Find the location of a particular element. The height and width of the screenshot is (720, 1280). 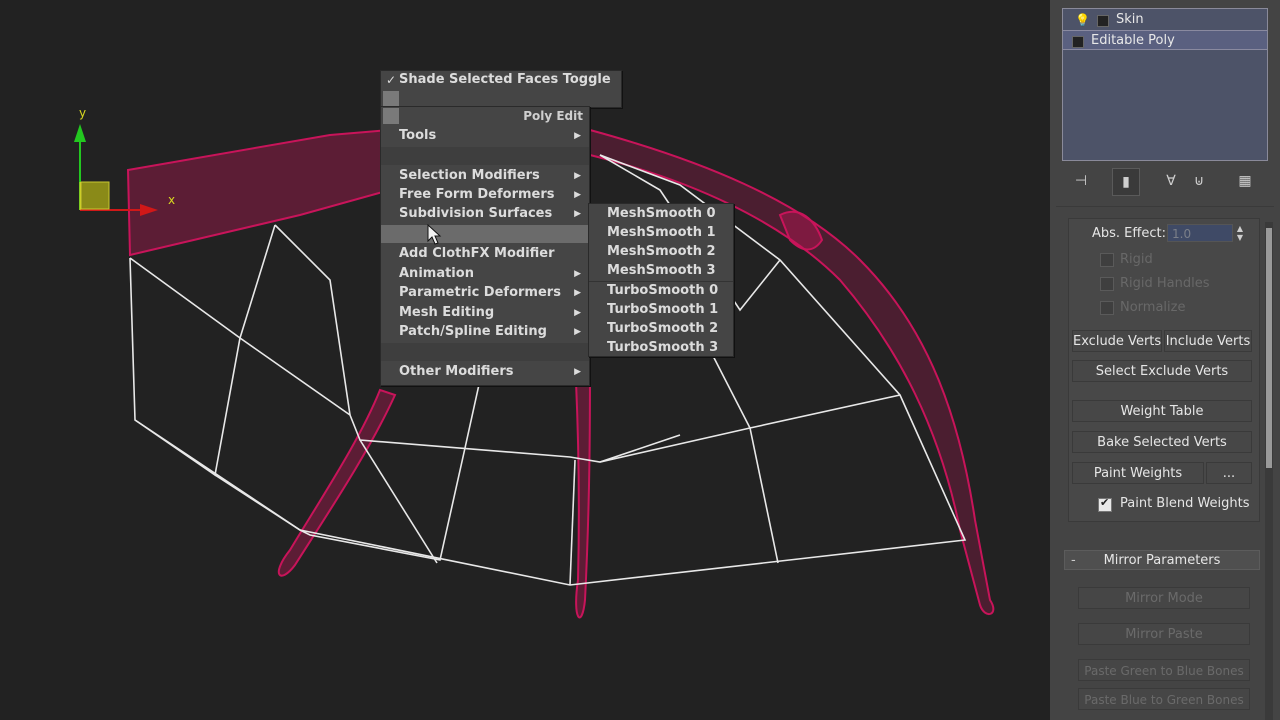

axis-x-label: x is located at coordinates (172, 200).